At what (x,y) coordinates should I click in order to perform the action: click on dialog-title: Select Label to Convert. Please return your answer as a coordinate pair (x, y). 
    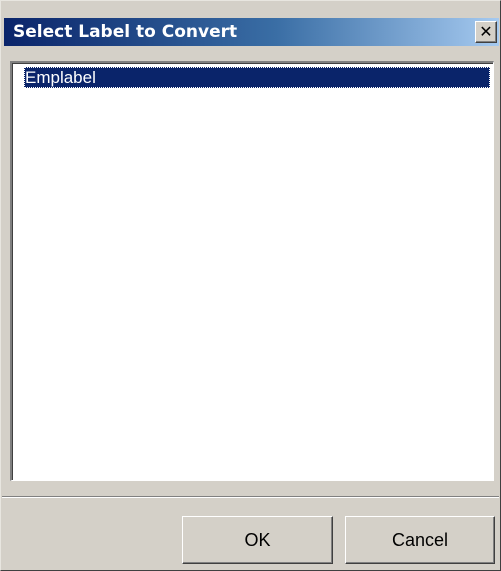
    Looking at the image, I should click on (125, 32).